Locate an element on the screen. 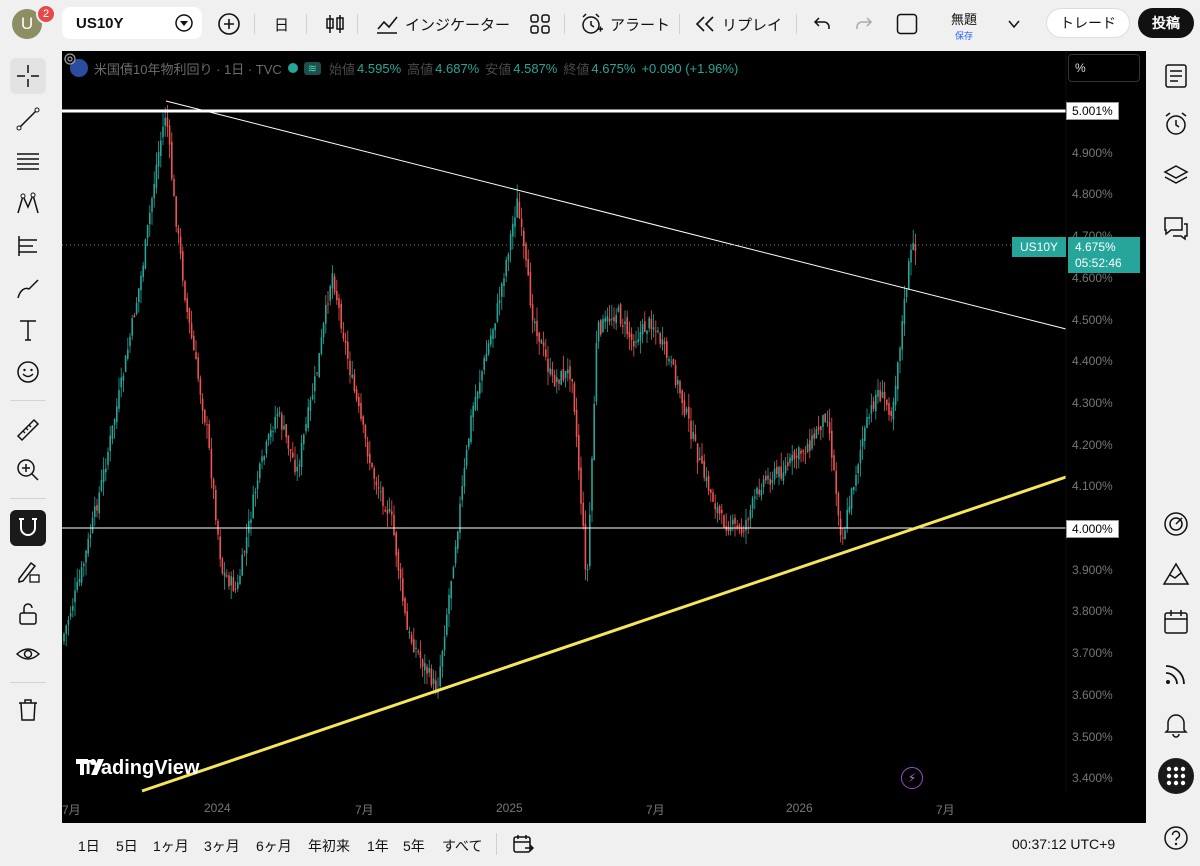 The height and width of the screenshot is (866, 1200). utc-clock: 00:37:12 UTC+9 is located at coordinates (1063, 844).